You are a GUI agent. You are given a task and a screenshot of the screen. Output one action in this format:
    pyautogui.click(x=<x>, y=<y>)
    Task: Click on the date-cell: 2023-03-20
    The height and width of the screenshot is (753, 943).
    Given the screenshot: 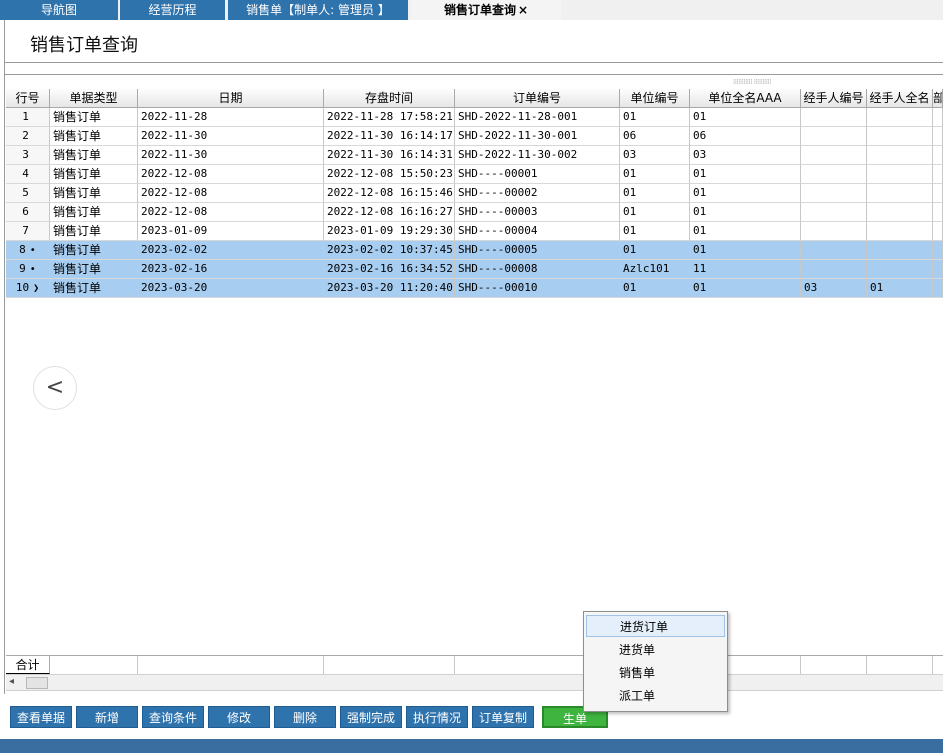 What is the action you would take?
    pyautogui.click(x=231, y=288)
    